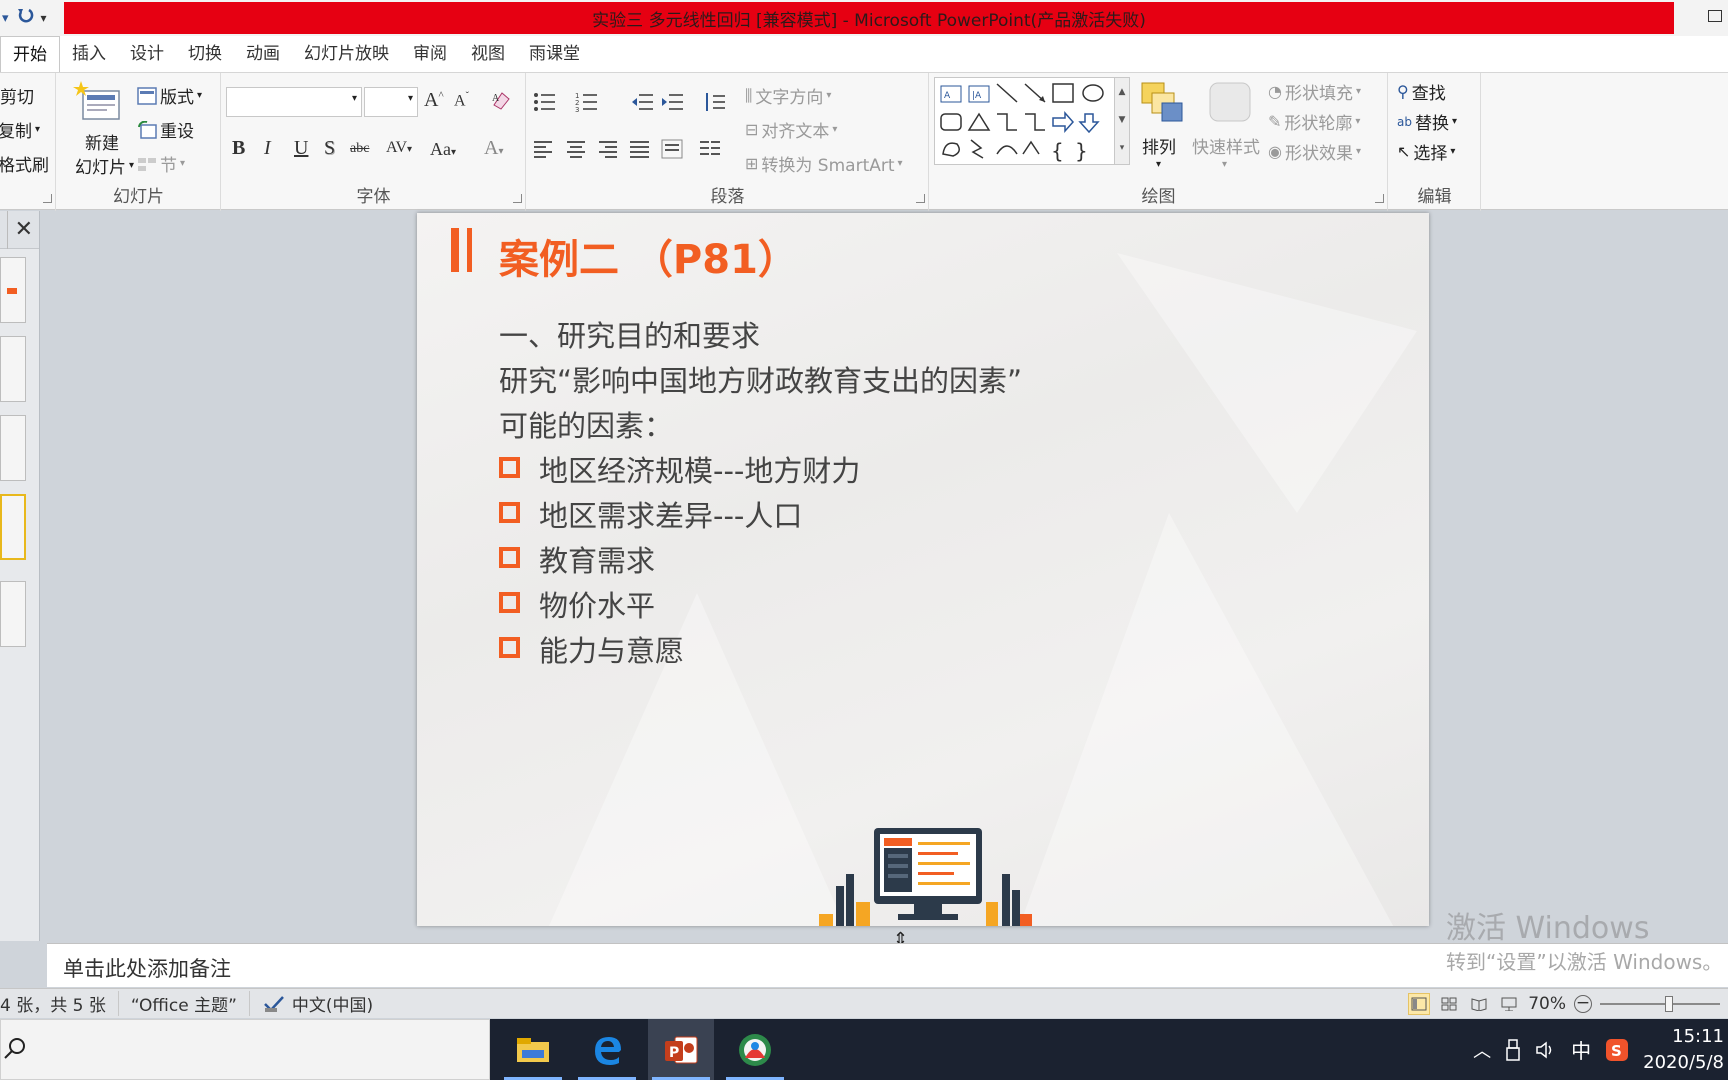 This screenshot has height=1080, width=1728. I want to click on cut-button: 剪切, so click(17, 95).